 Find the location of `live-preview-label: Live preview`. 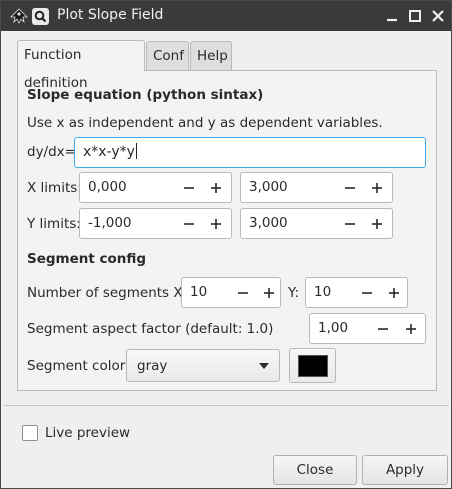

live-preview-label: Live preview is located at coordinates (87, 433).